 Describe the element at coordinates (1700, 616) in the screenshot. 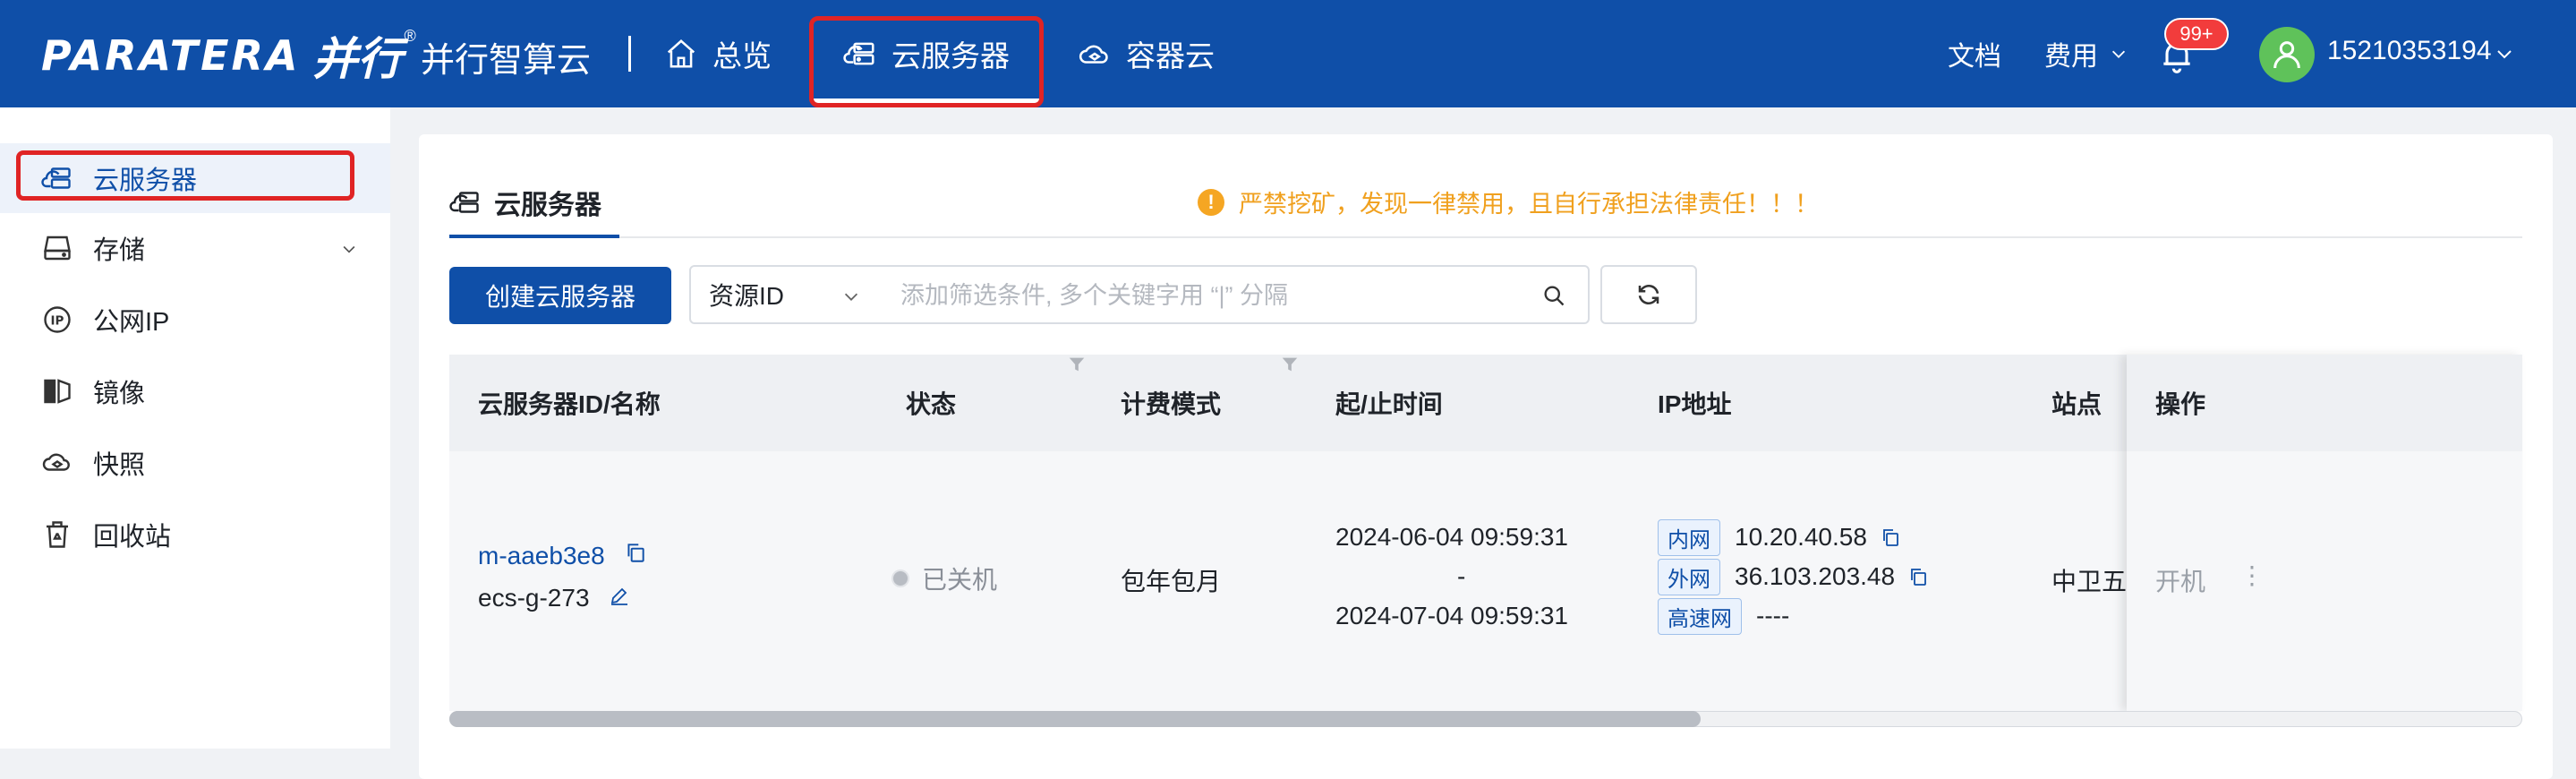

I see `ip-highspeed-tag: 高速网` at that location.